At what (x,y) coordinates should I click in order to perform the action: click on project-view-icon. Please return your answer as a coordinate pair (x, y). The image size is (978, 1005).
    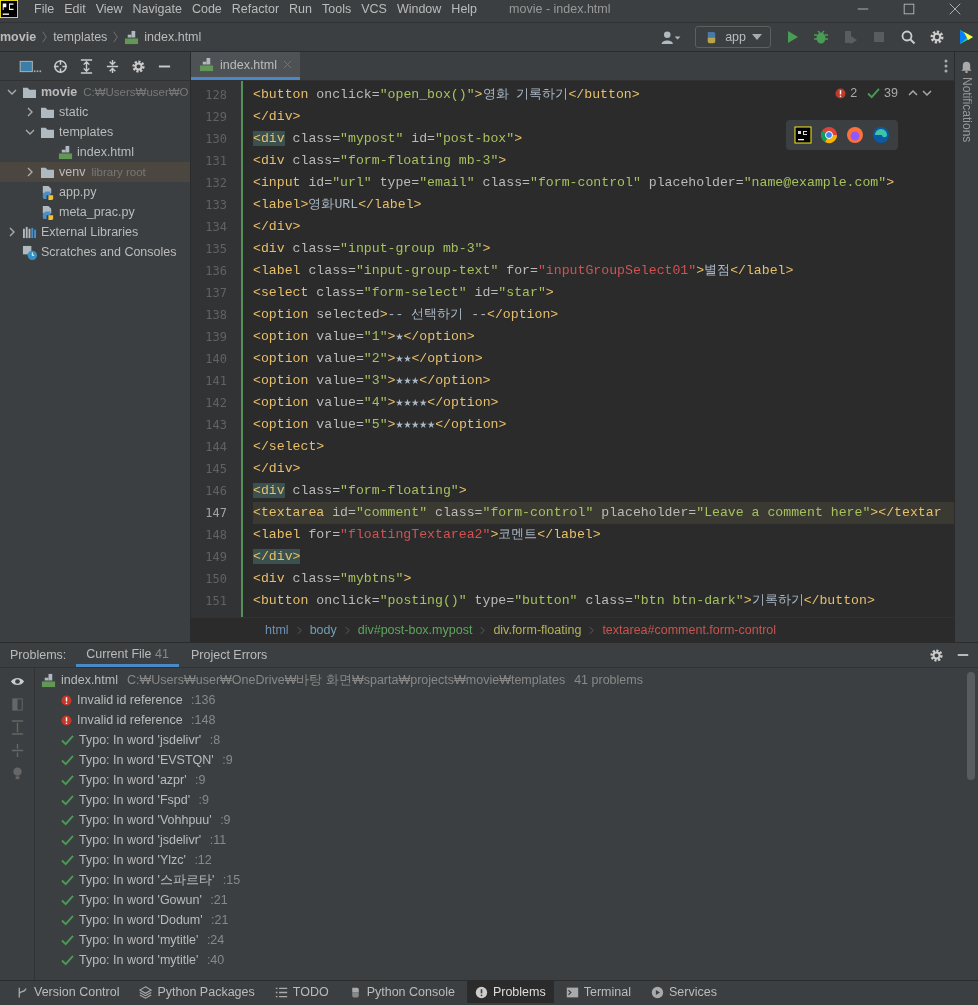
    Looking at the image, I should click on (30, 66).